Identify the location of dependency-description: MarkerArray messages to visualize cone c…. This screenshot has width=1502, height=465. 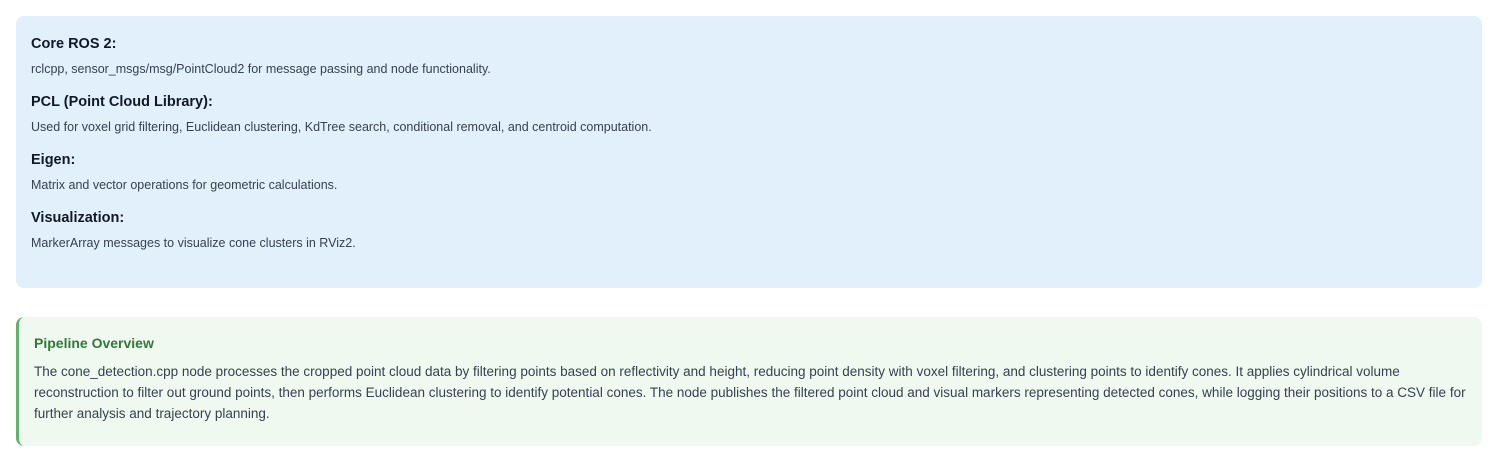
(193, 243).